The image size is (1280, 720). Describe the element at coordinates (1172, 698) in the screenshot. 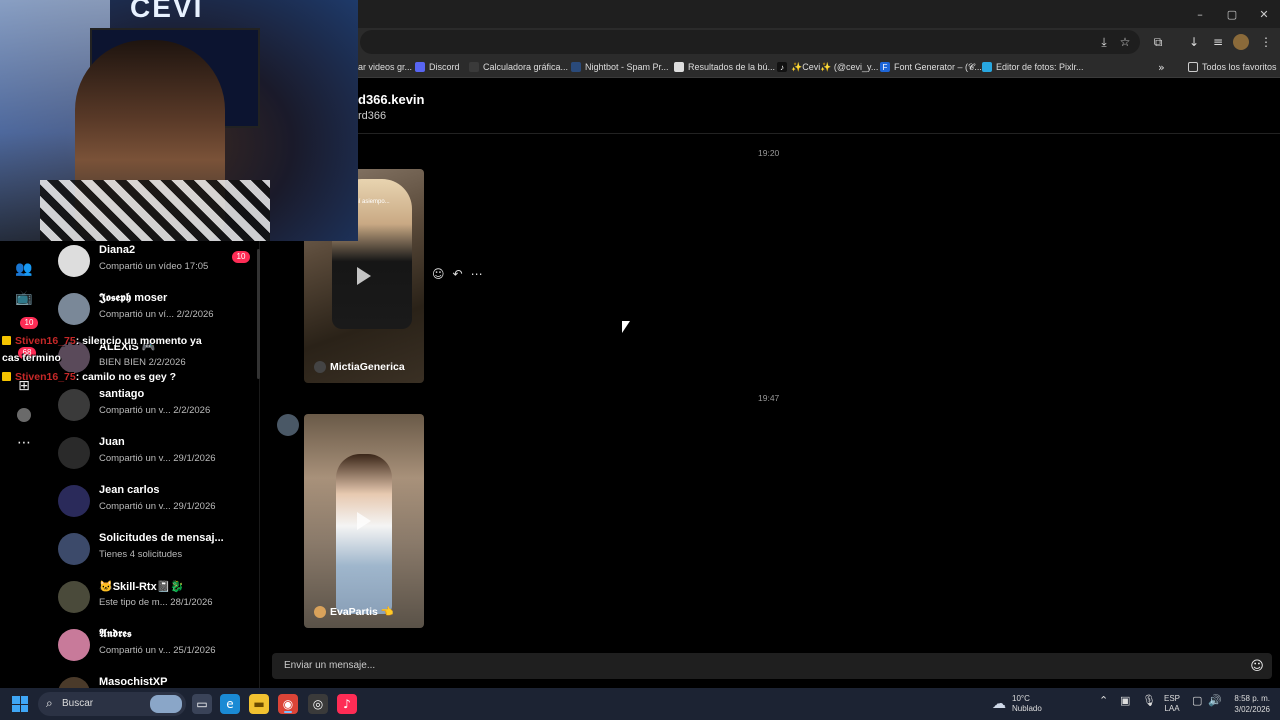

I see `lang-primary: ESP` at that location.